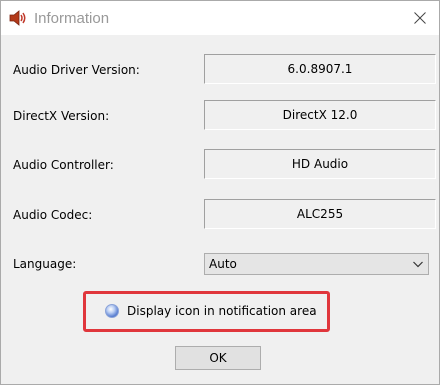  Describe the element at coordinates (112, 311) in the screenshot. I see `notification-radio-button` at that location.